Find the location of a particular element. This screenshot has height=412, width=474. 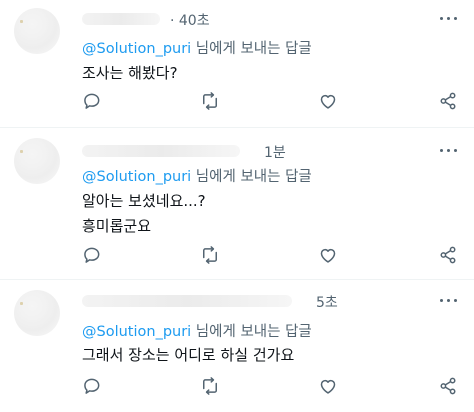

tweet-text-line: 조사는 해봤다? is located at coordinates (130, 73).